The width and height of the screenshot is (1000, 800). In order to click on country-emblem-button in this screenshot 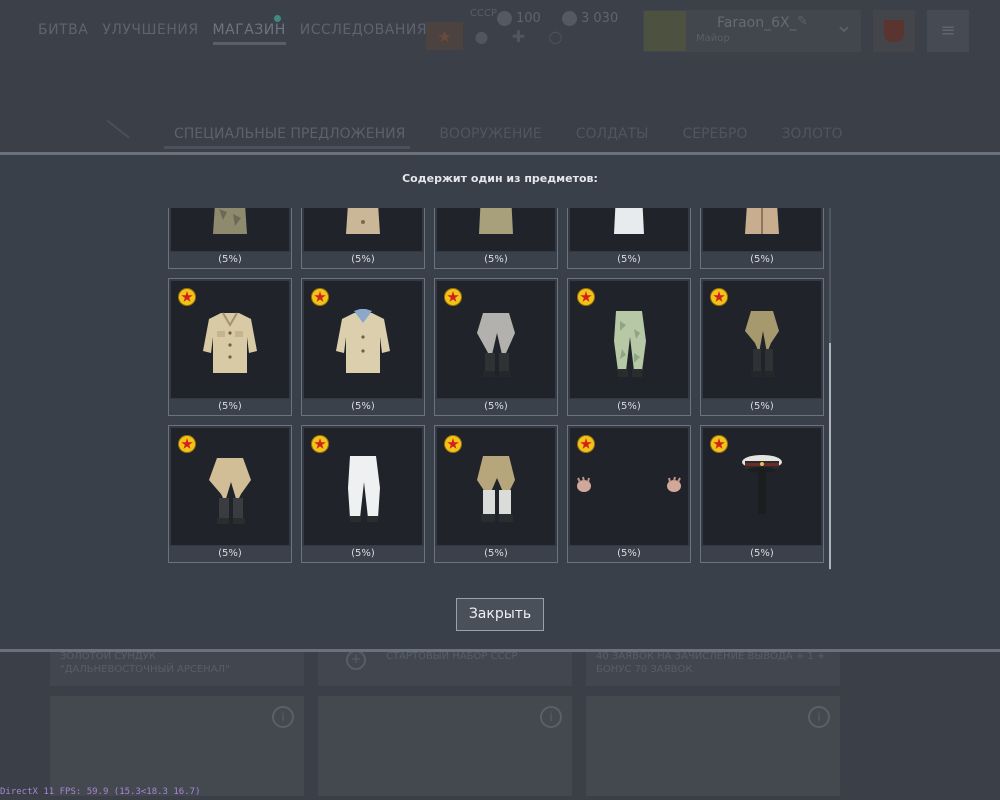, I will do `click(894, 31)`.